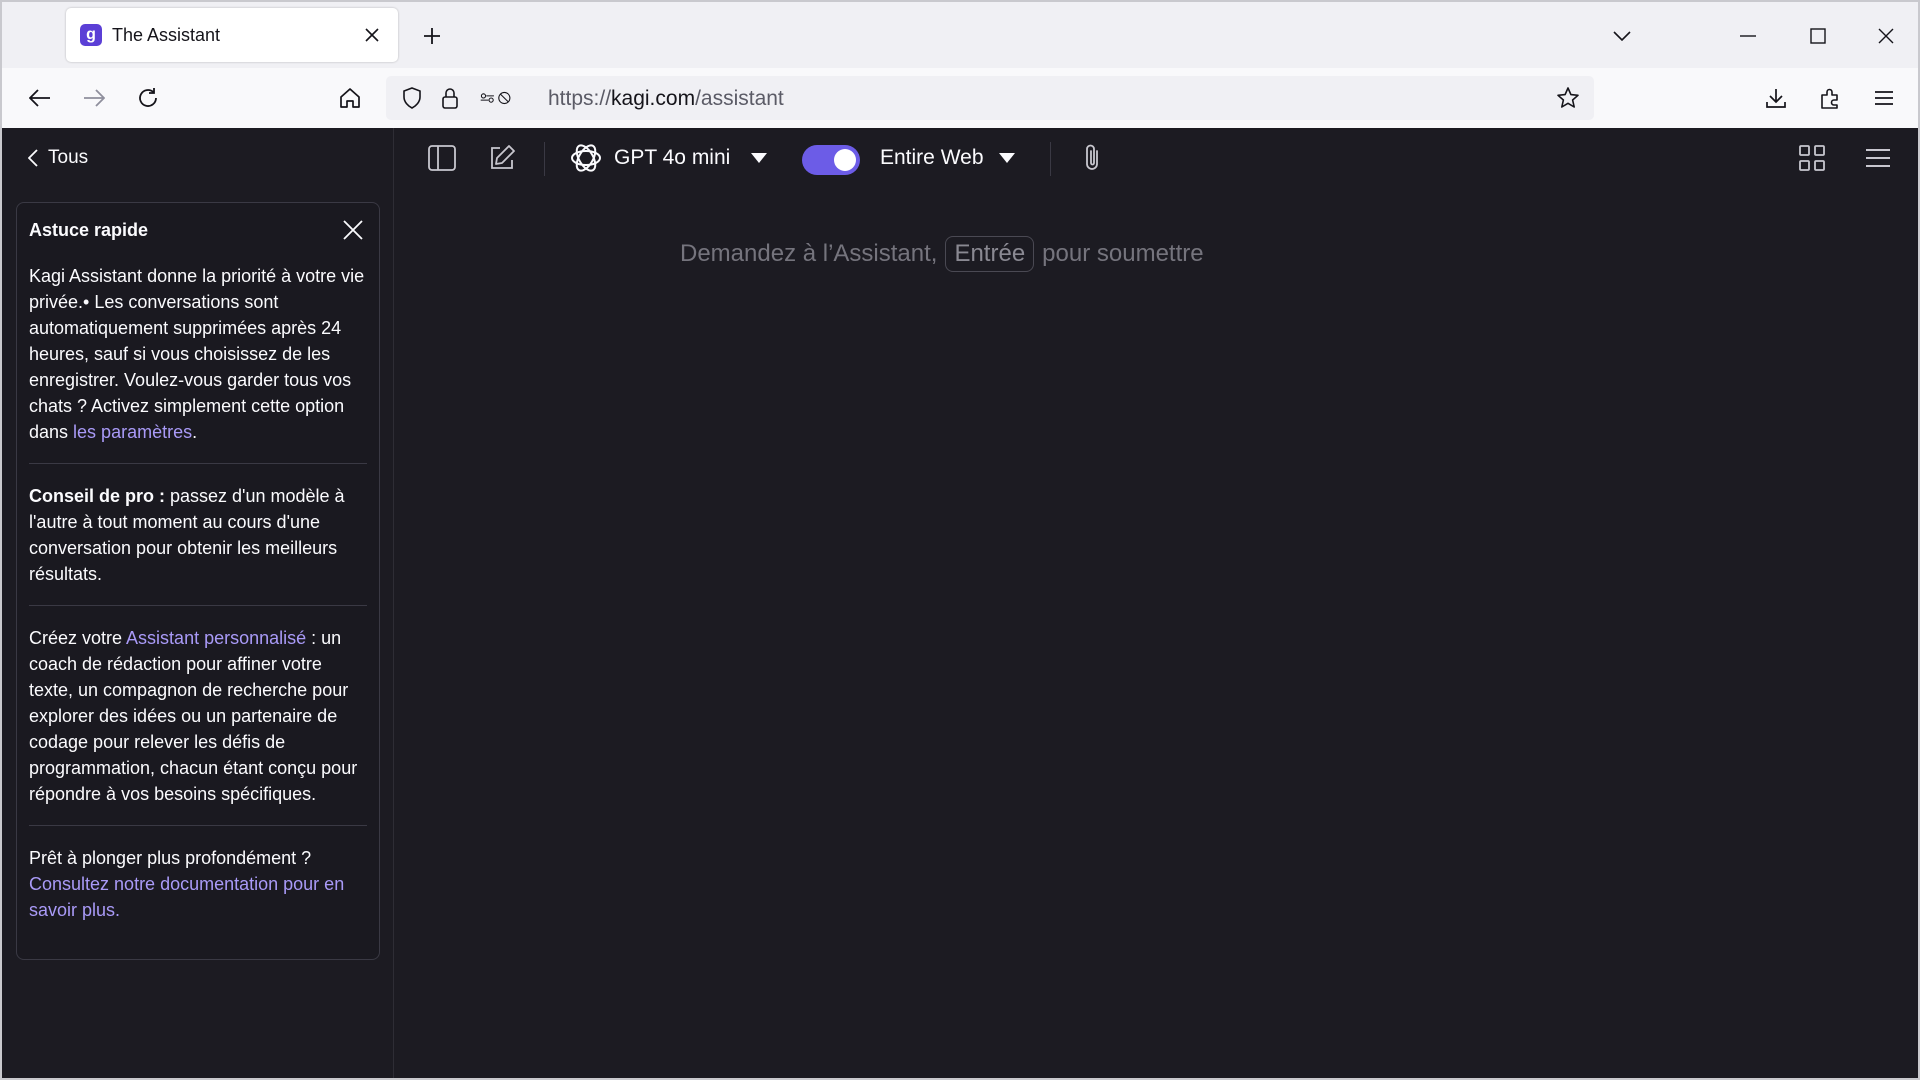 This screenshot has width=1920, height=1080. Describe the element at coordinates (148, 98) in the screenshot. I see `reload-icon` at that location.